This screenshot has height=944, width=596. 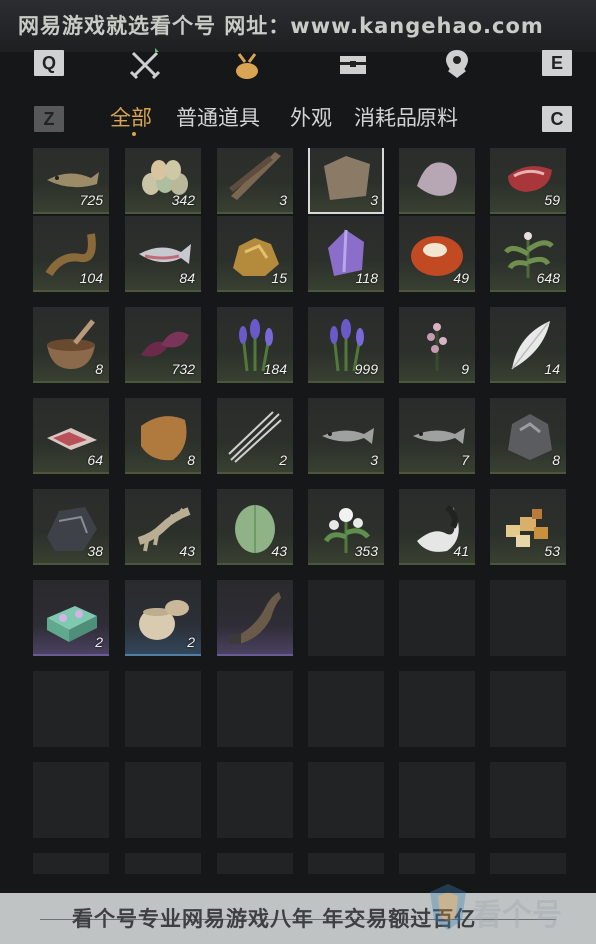 I want to click on inventory-slot: 41, so click(x=437, y=527).